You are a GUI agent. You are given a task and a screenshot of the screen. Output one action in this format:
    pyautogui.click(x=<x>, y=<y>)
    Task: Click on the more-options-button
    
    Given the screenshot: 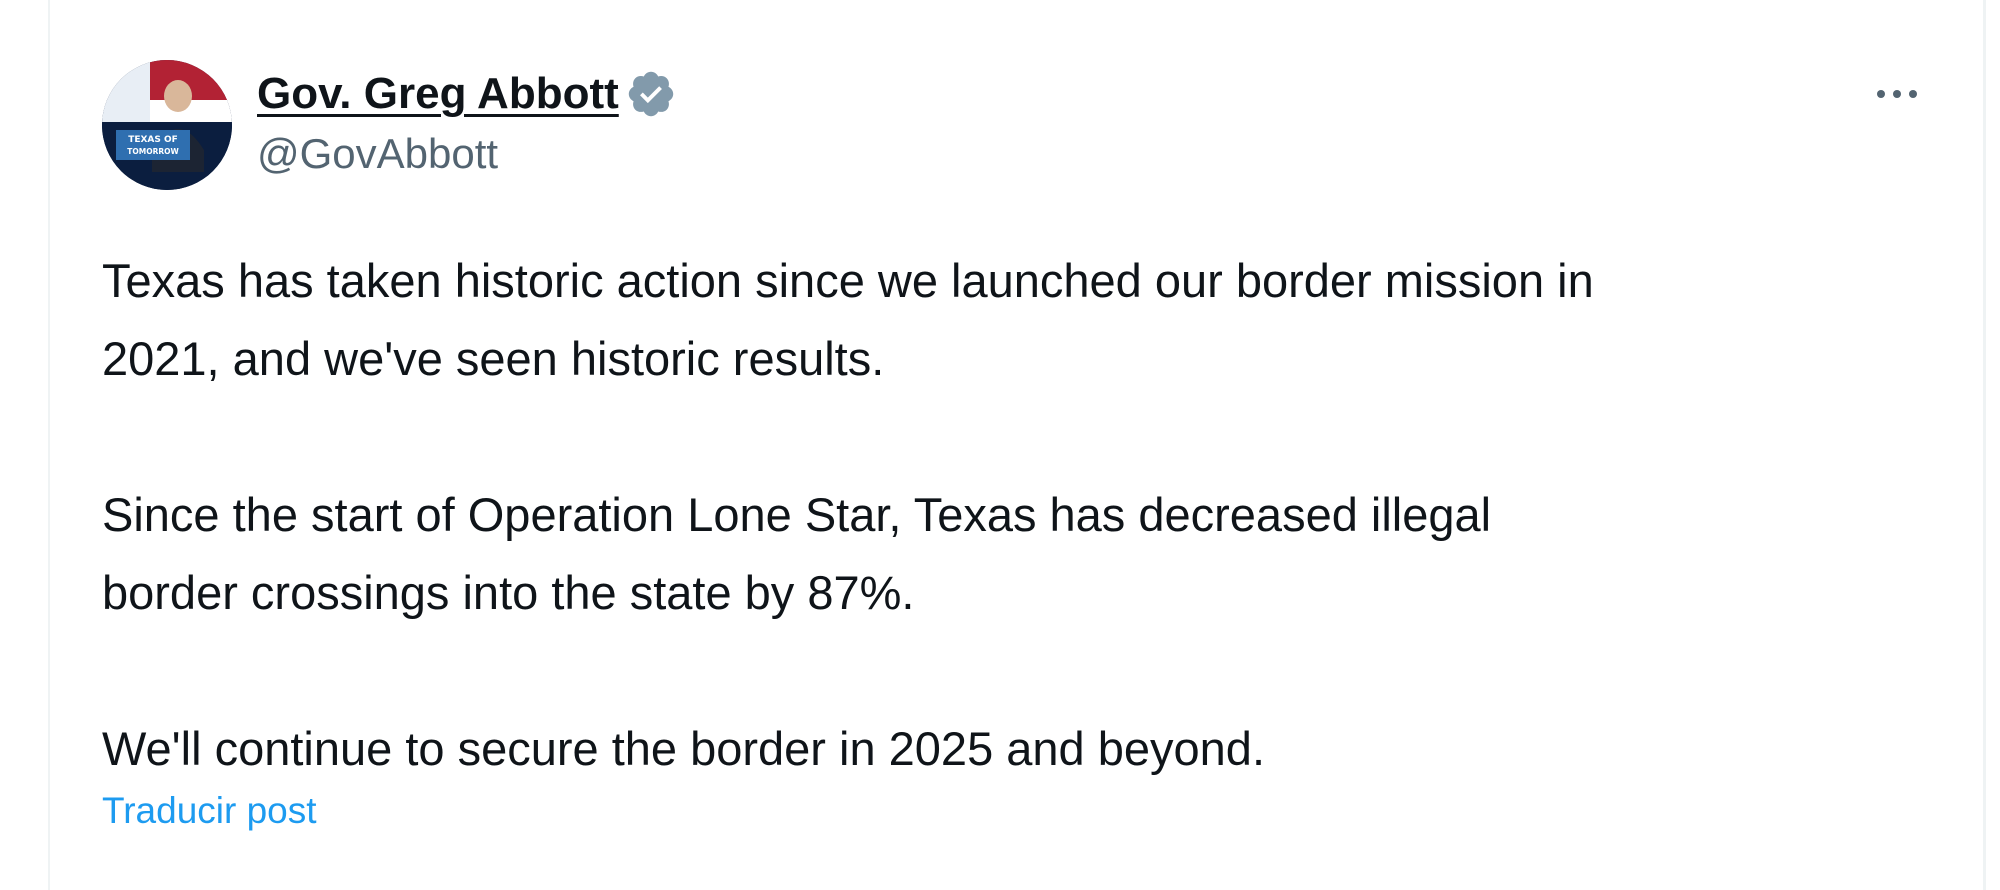 What is the action you would take?
    pyautogui.click(x=1897, y=94)
    